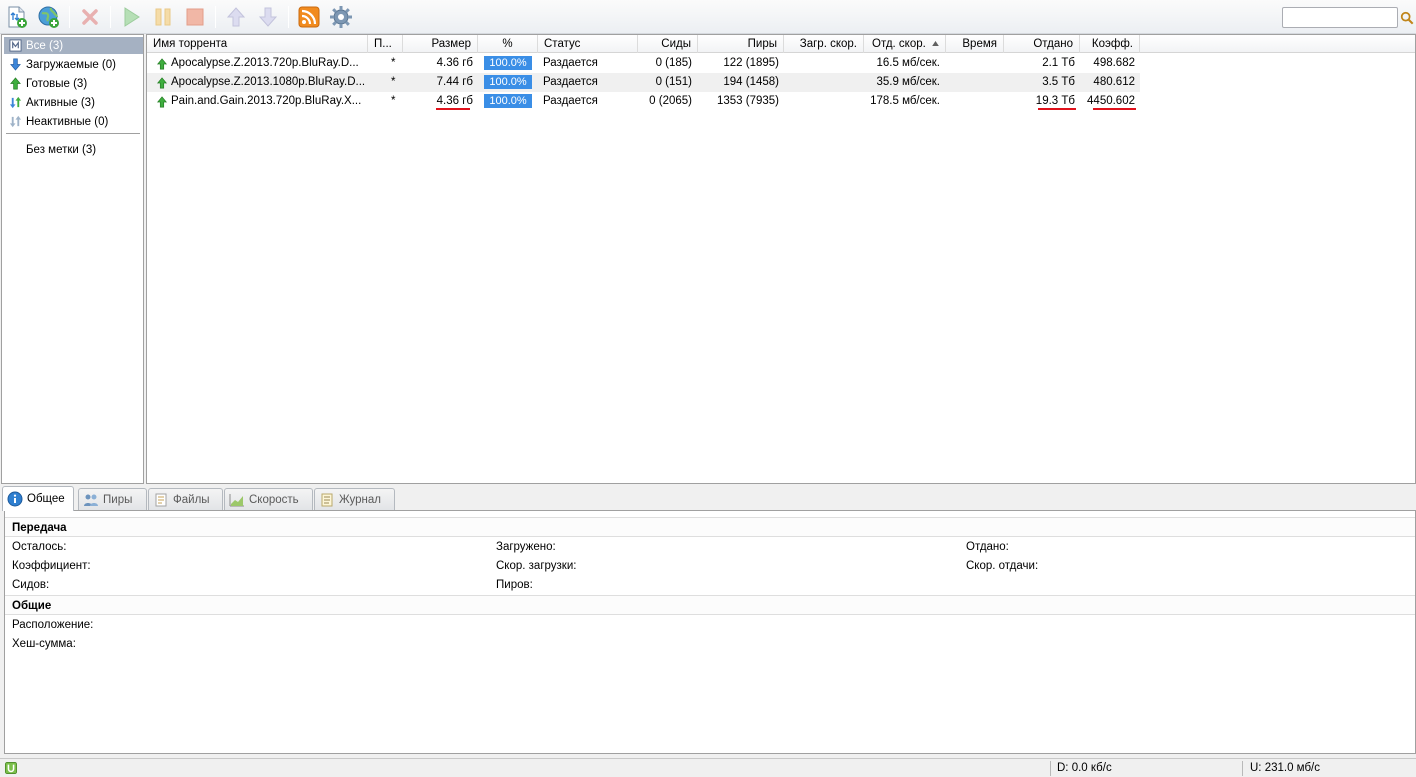 The image size is (1416, 777). Describe the element at coordinates (67, 121) in the screenshot. I see `sidebar-item-label: Неактивные (0)` at that location.